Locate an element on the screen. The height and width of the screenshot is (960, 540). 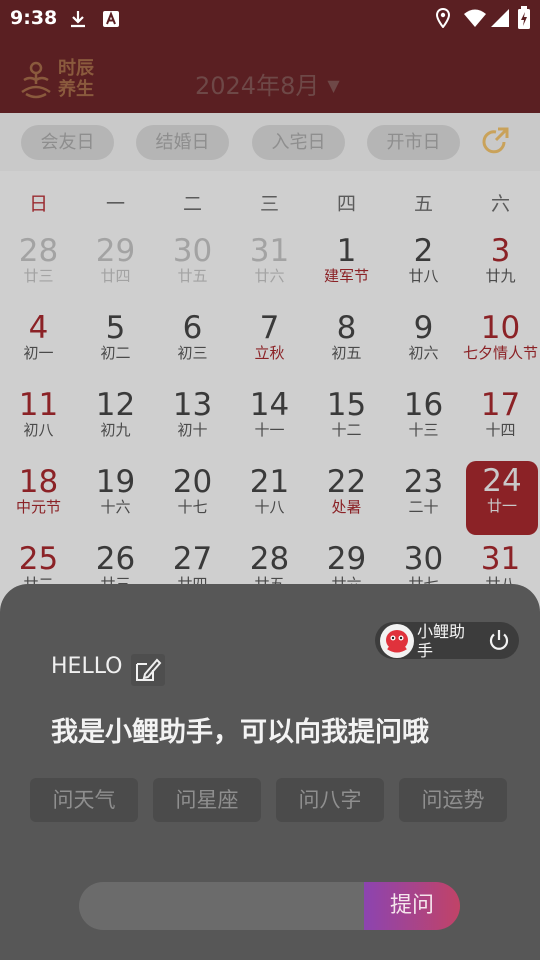
day-cell: 9 初六 is located at coordinates (423, 350).